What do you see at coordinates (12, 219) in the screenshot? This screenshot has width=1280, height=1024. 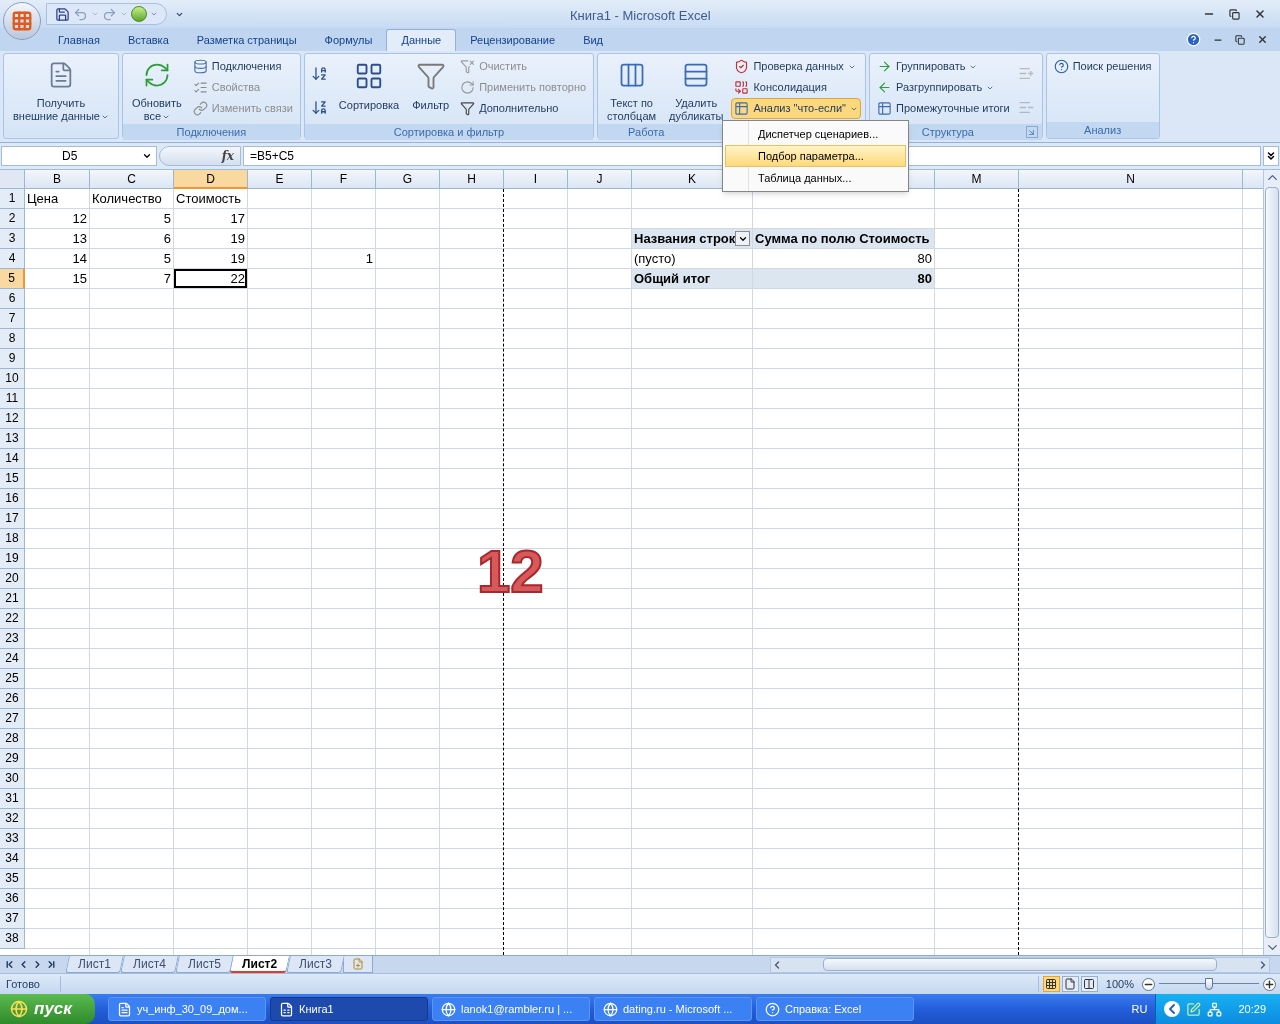 I see `row-header: 2` at bounding box center [12, 219].